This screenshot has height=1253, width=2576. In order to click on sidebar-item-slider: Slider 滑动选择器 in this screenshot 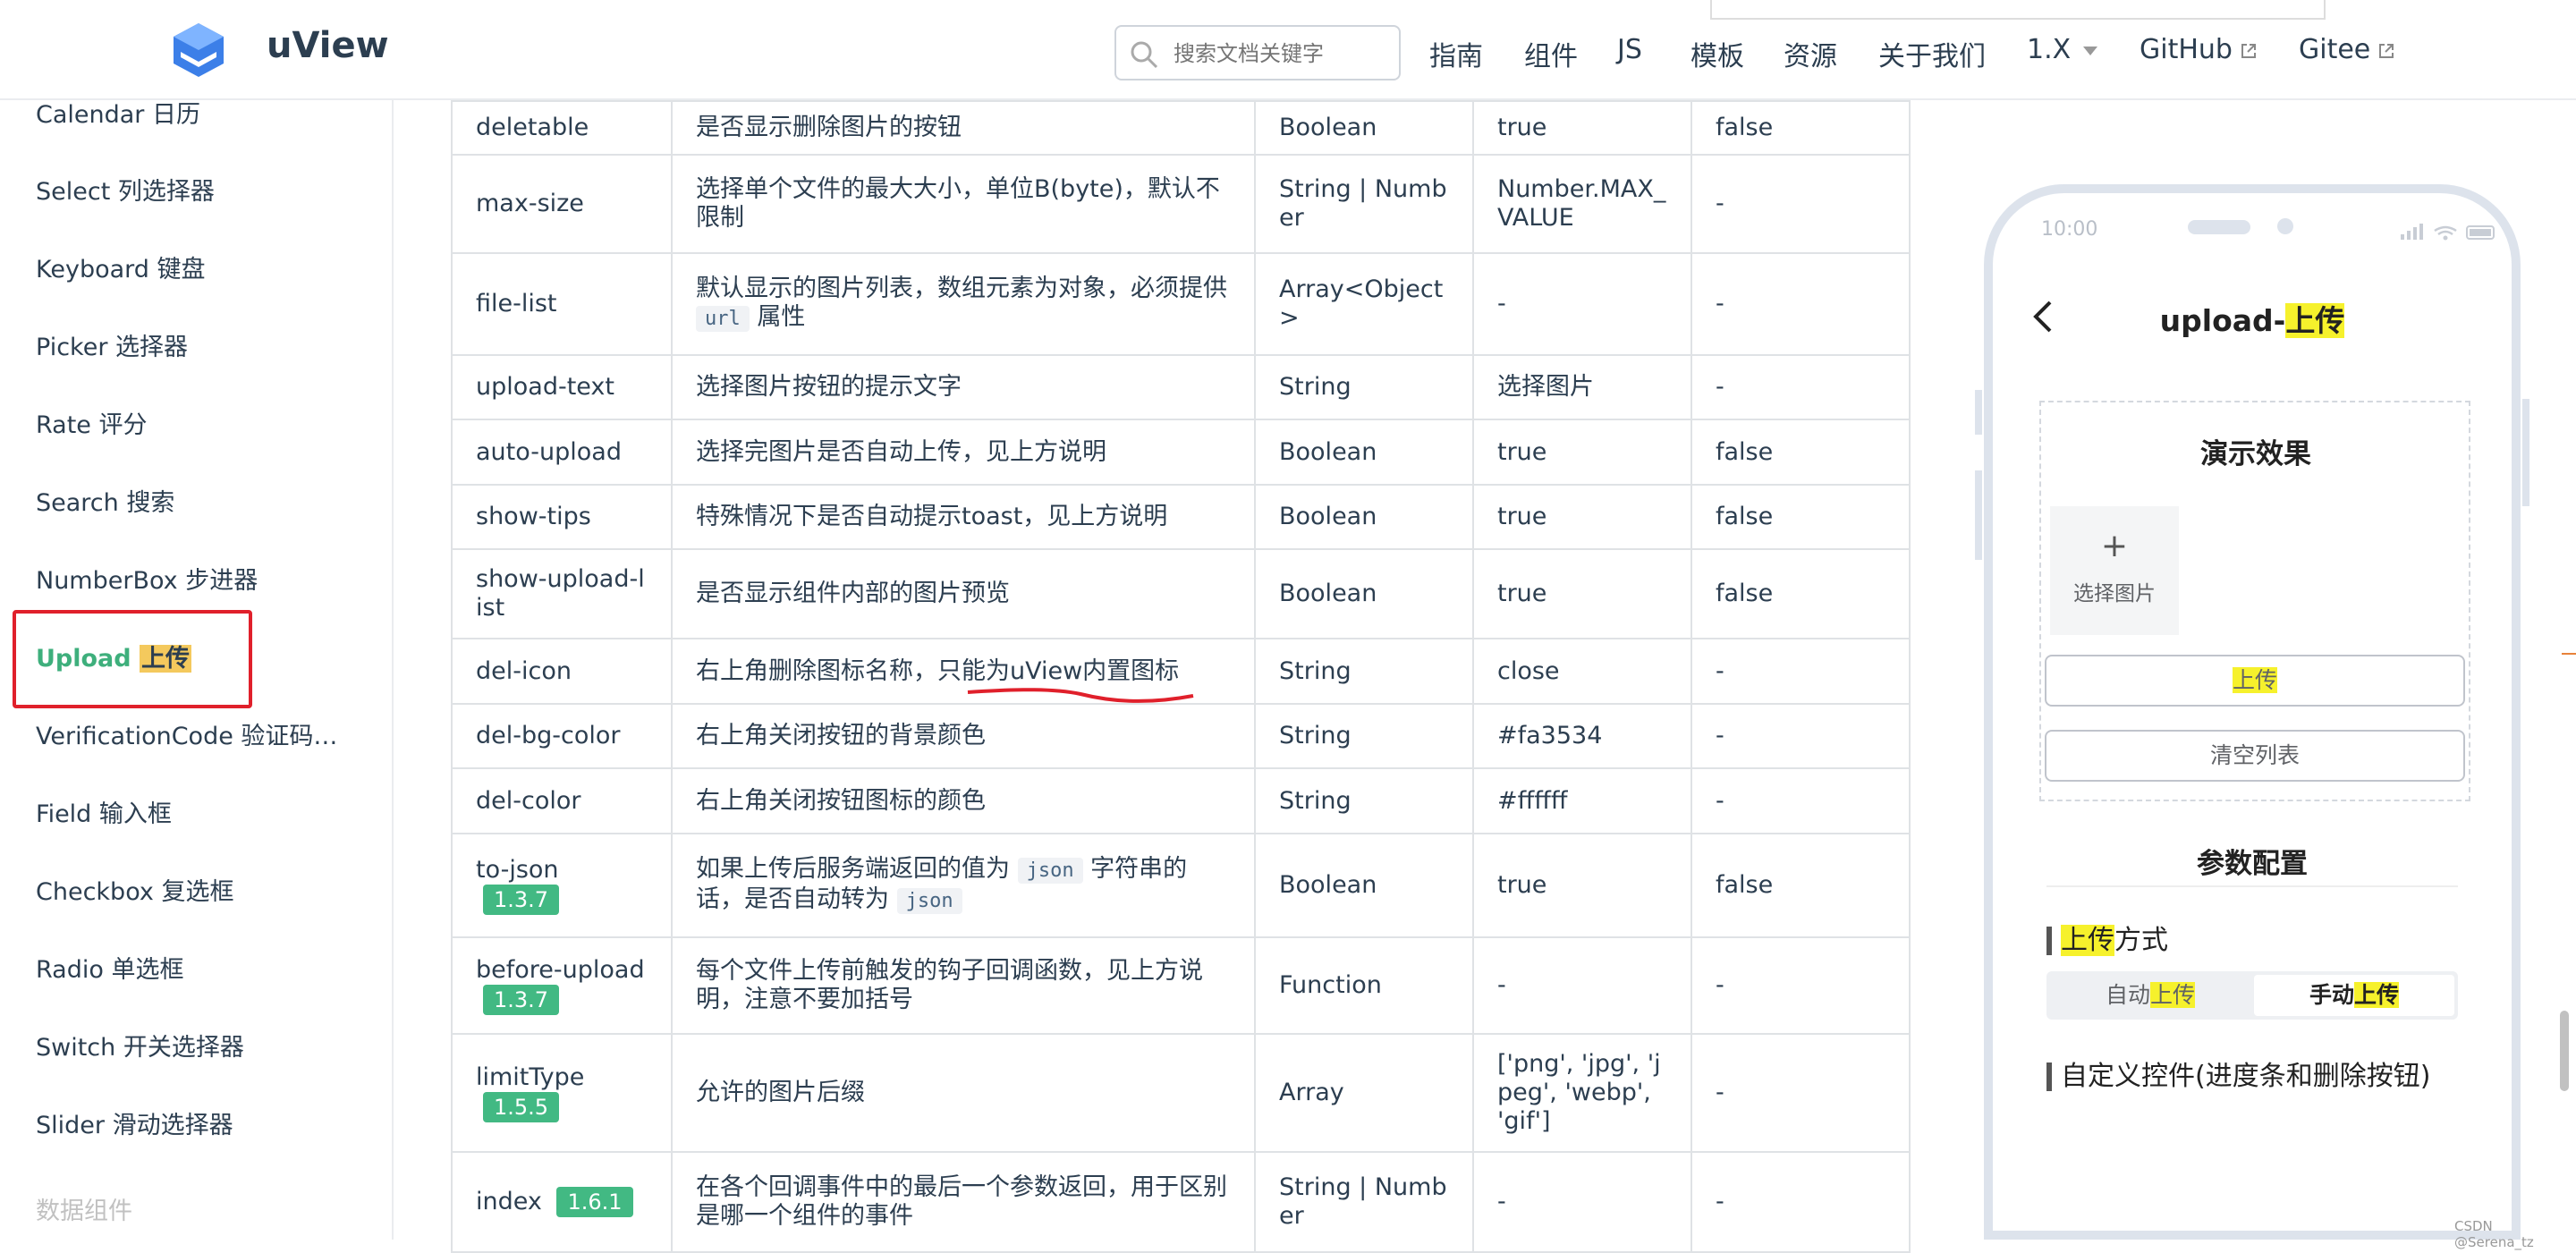, I will do `click(197, 1122)`.